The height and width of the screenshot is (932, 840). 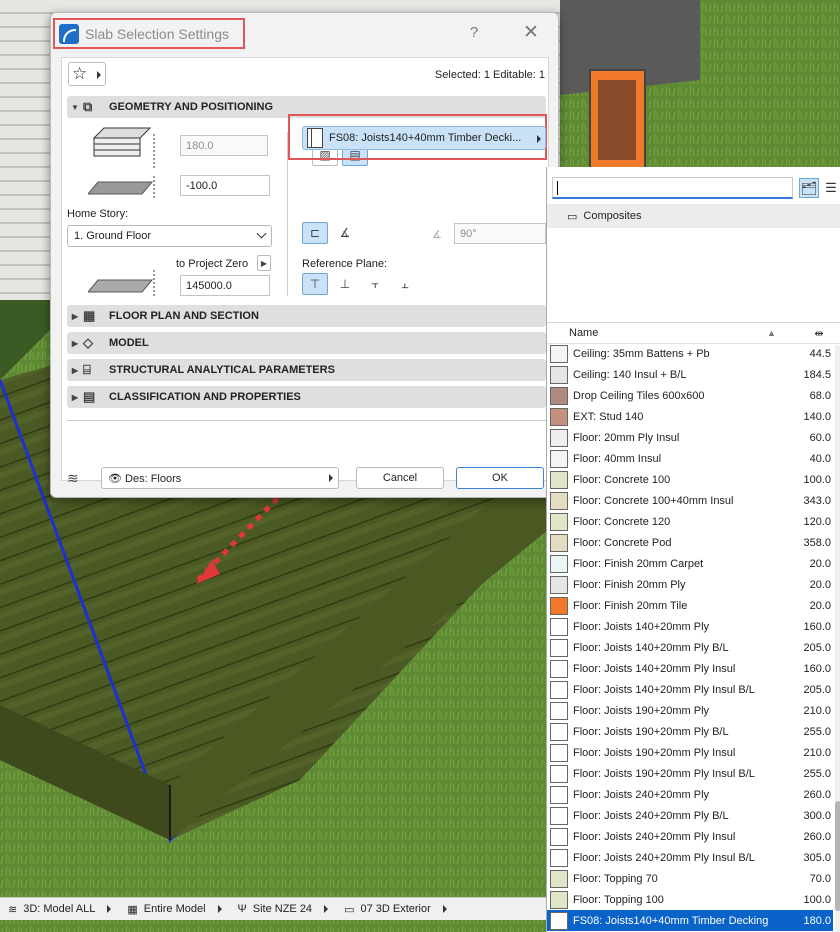 What do you see at coordinates (306, 397) in the screenshot?
I see `panel-classification-header: ▶ ▤ CLASSIFICATION AND PROPERTIES` at bounding box center [306, 397].